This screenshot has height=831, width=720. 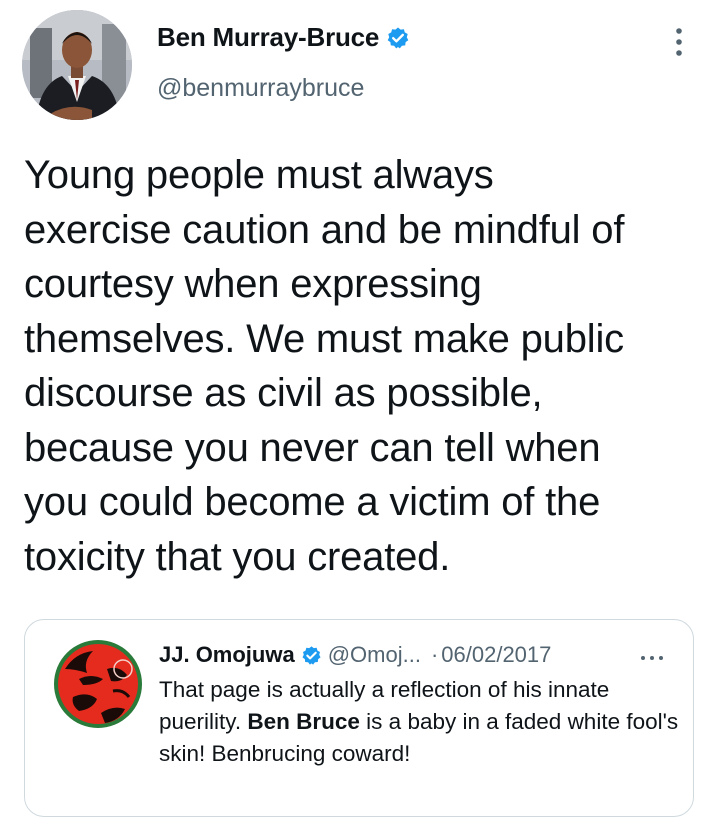 I want to click on quoted-author-avatar-image, so click(x=98, y=684).